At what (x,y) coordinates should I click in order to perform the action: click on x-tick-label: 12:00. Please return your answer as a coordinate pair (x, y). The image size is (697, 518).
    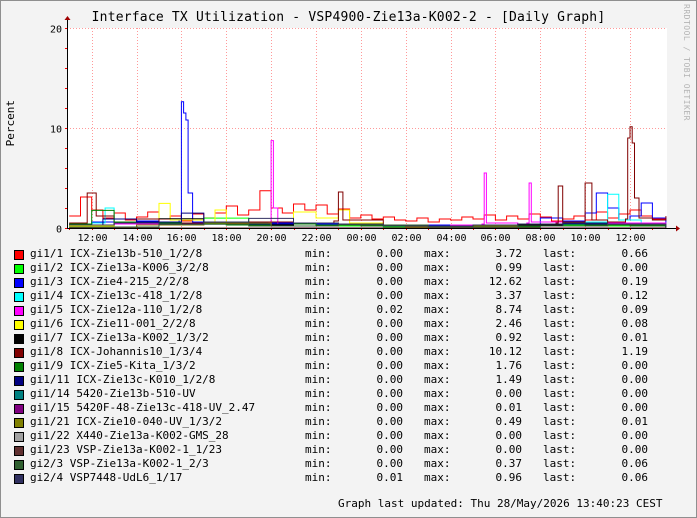
    Looking at the image, I should click on (630, 238).